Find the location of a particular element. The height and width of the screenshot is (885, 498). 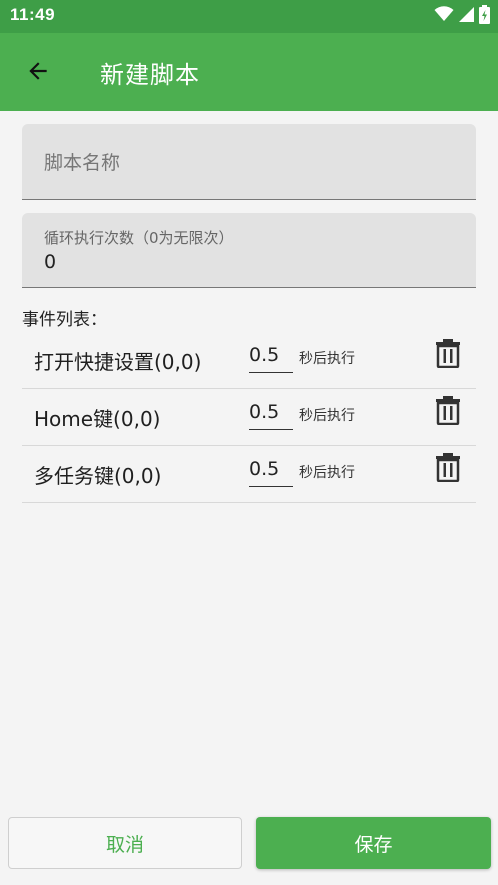

event-list-title: 事件列表： is located at coordinates (64, 320).